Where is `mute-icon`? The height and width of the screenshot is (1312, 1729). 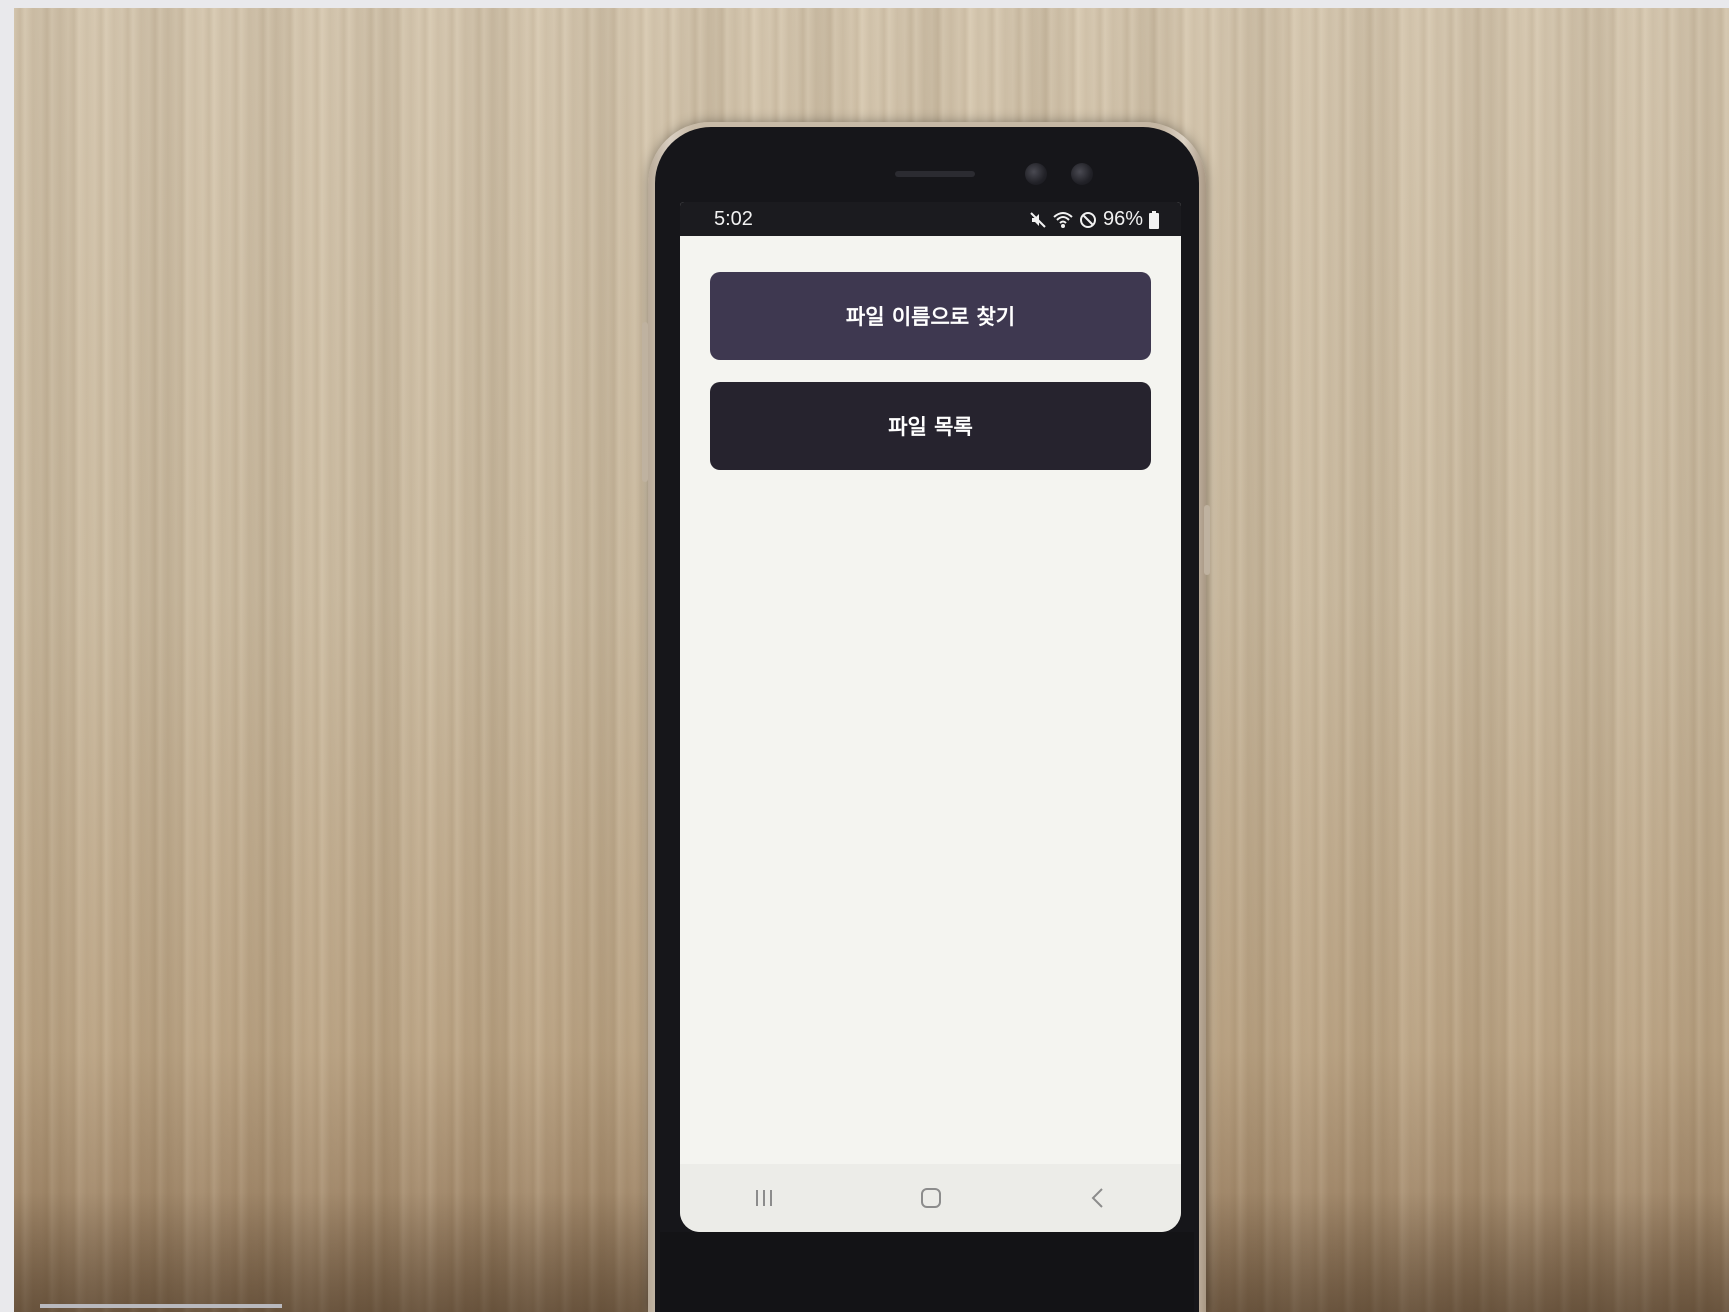 mute-icon is located at coordinates (1038, 220).